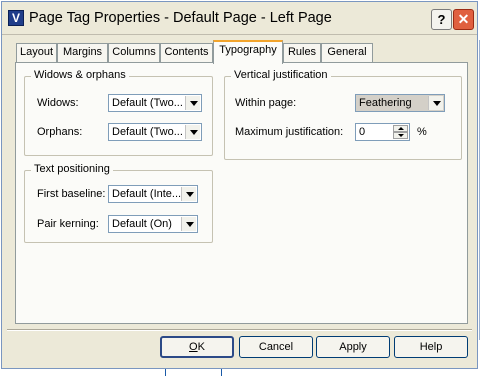 The width and height of the screenshot is (488, 376). I want to click on help-icon: ?, so click(441, 19).